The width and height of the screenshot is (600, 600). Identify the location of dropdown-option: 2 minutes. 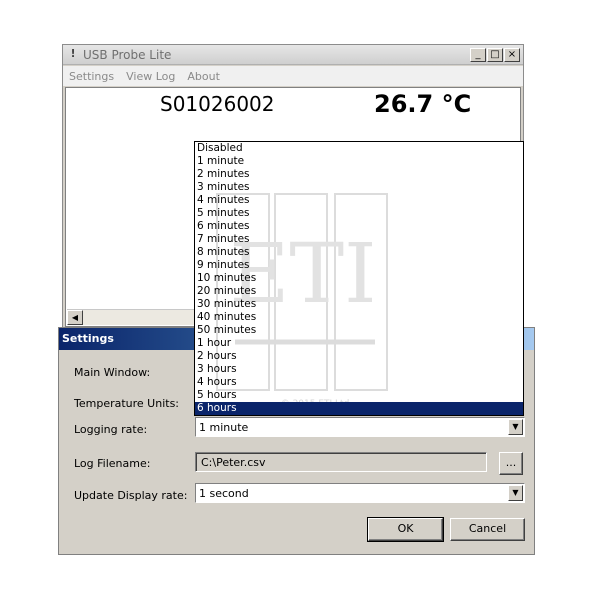
(359, 174).